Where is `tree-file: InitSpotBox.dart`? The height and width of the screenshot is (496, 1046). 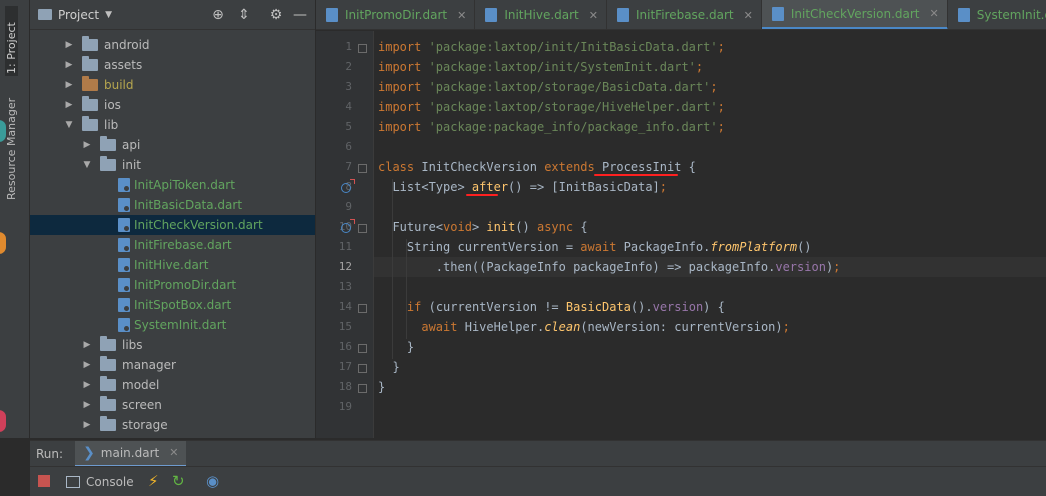 tree-file: InitSpotBox.dart is located at coordinates (172, 305).